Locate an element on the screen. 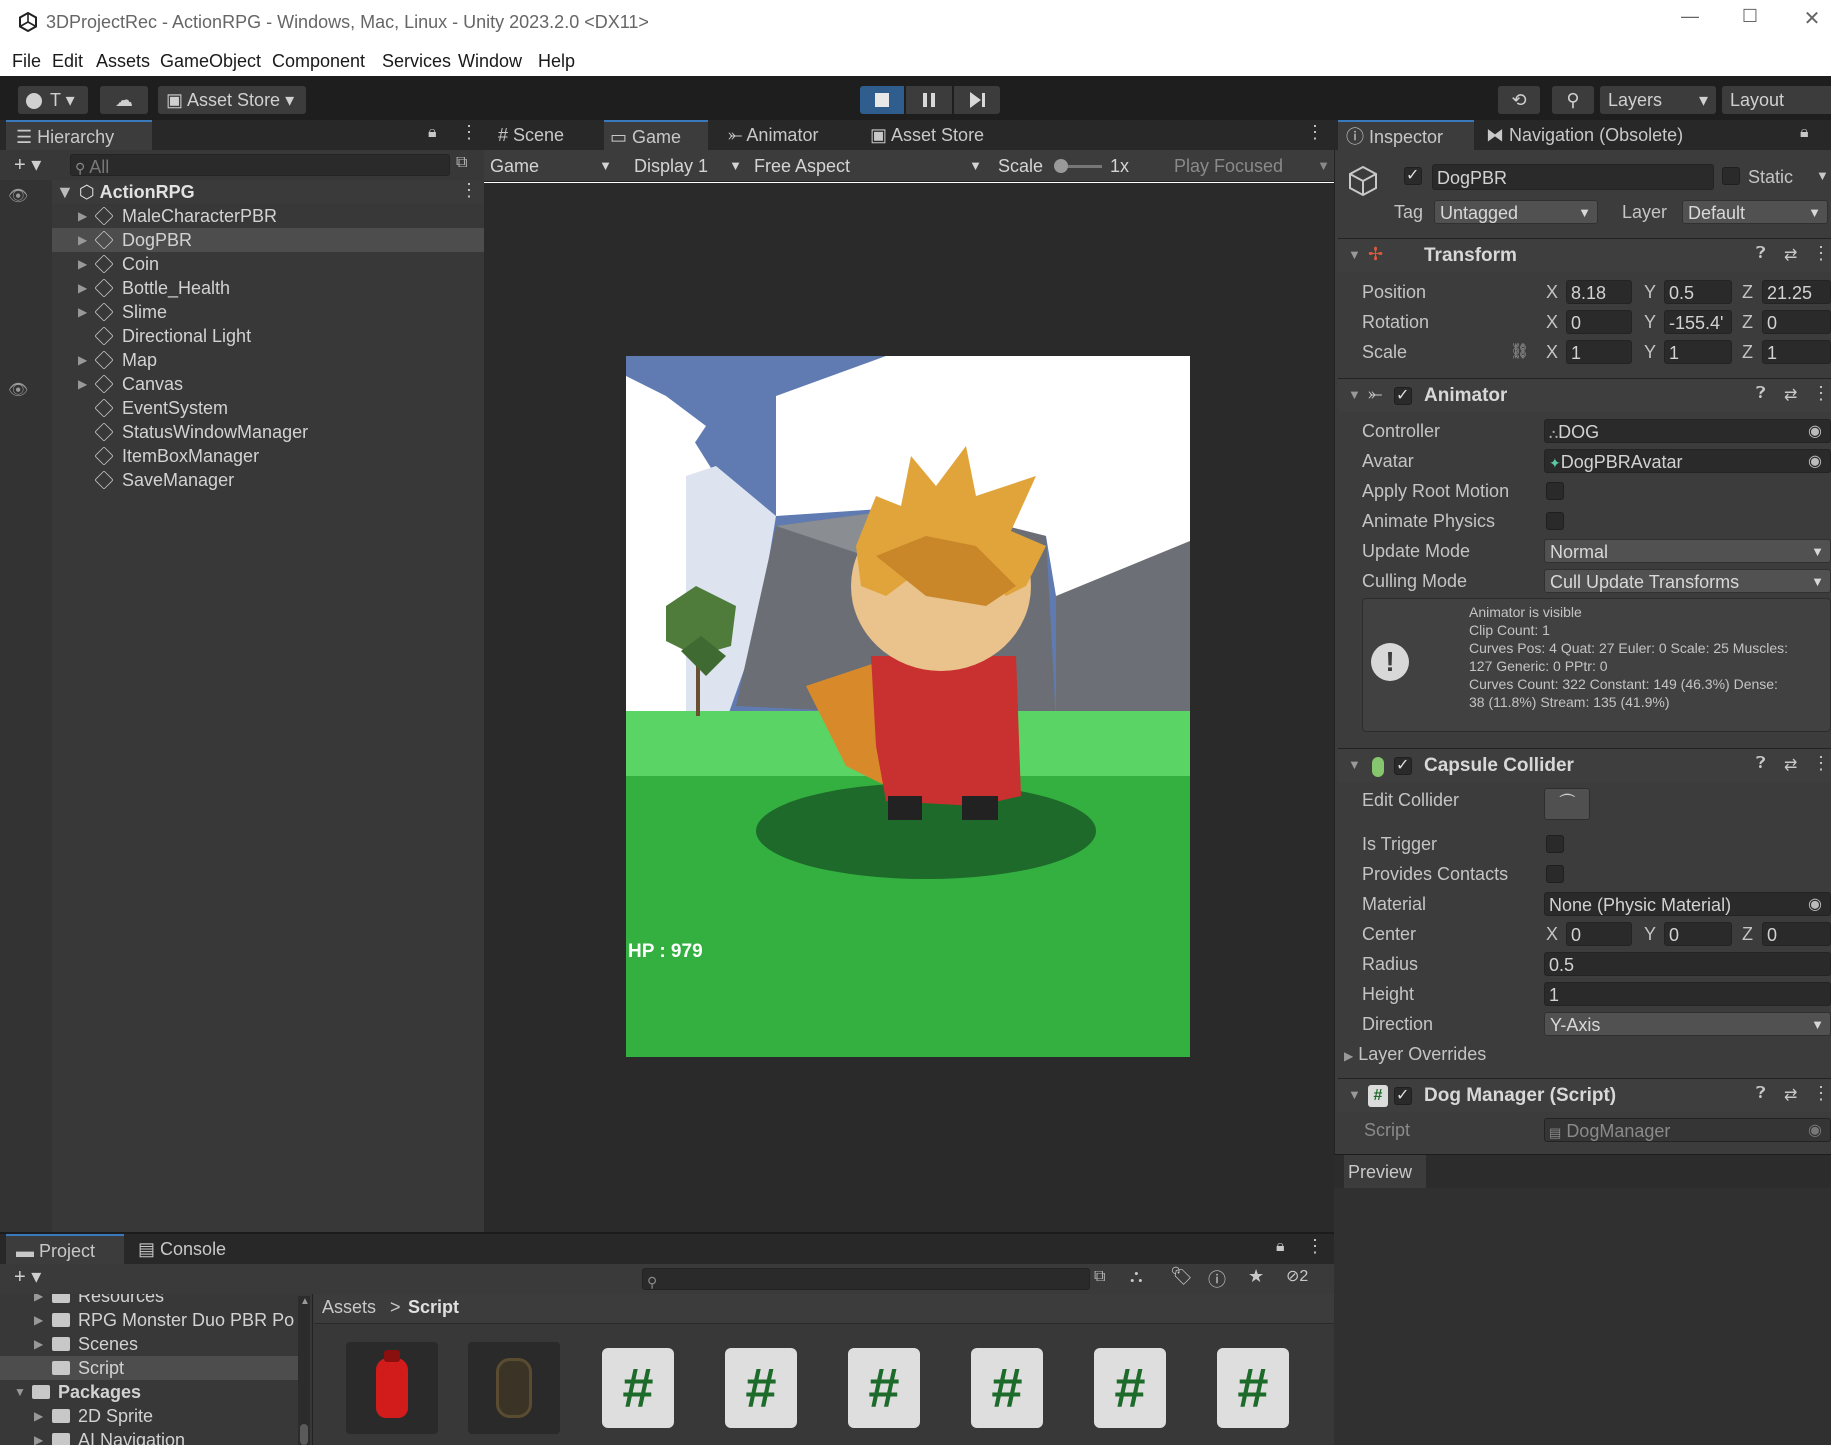  height-field: 1 is located at coordinates (1687, 994).